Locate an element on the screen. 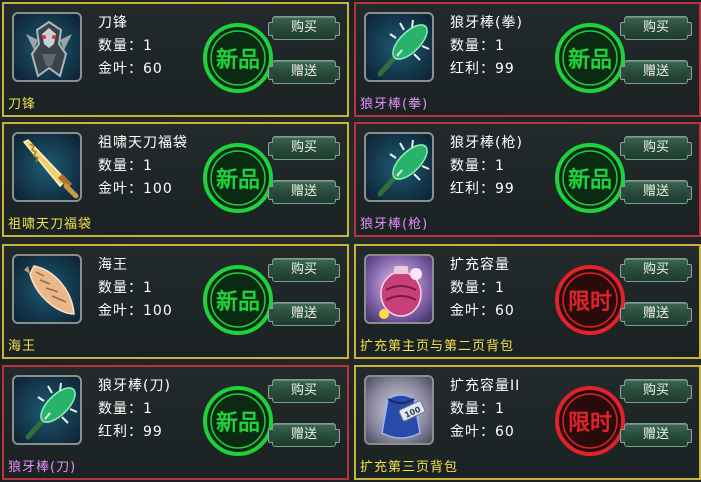 This screenshot has width=701, height=482. item-footer-label: 祖啸天刀福袋 is located at coordinates (50, 224).